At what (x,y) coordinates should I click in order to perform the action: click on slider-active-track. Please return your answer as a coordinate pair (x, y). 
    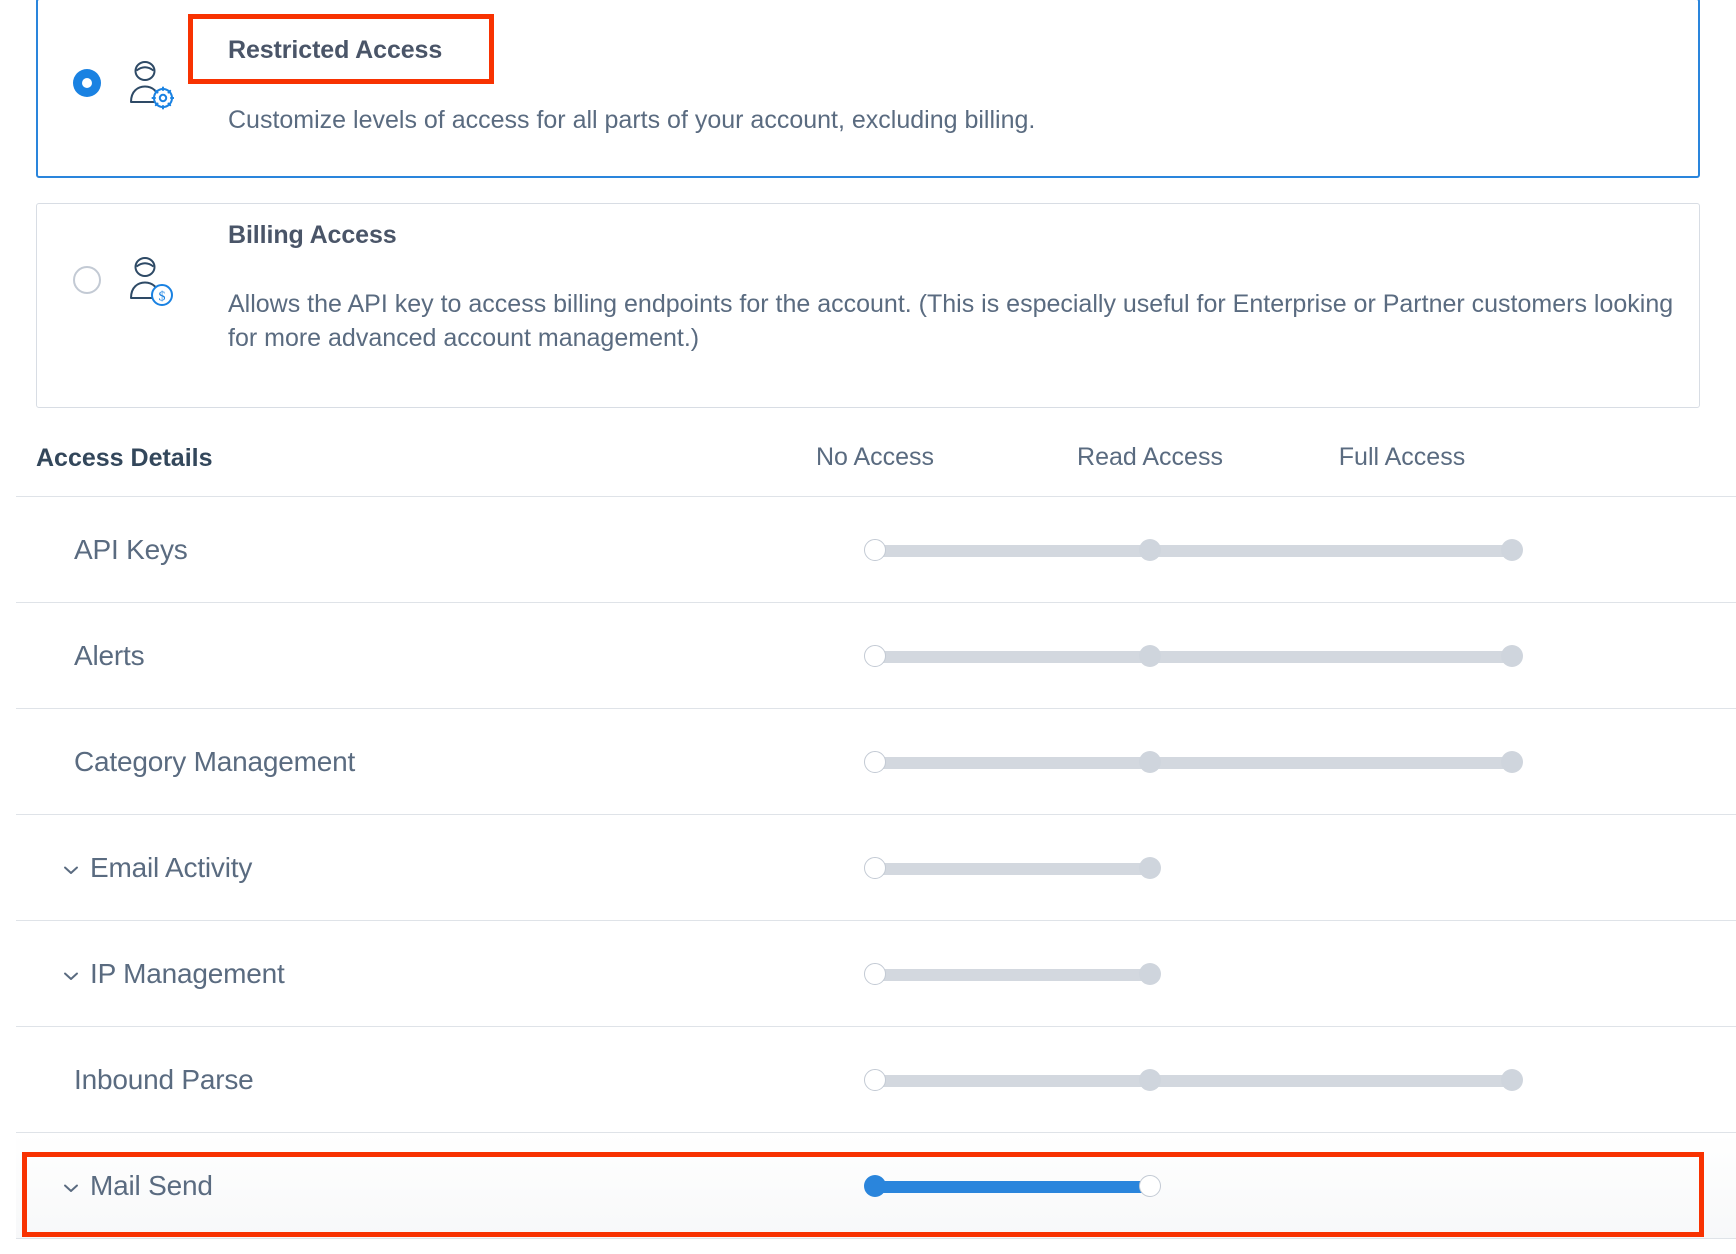
    Looking at the image, I should click on (1012, 1186).